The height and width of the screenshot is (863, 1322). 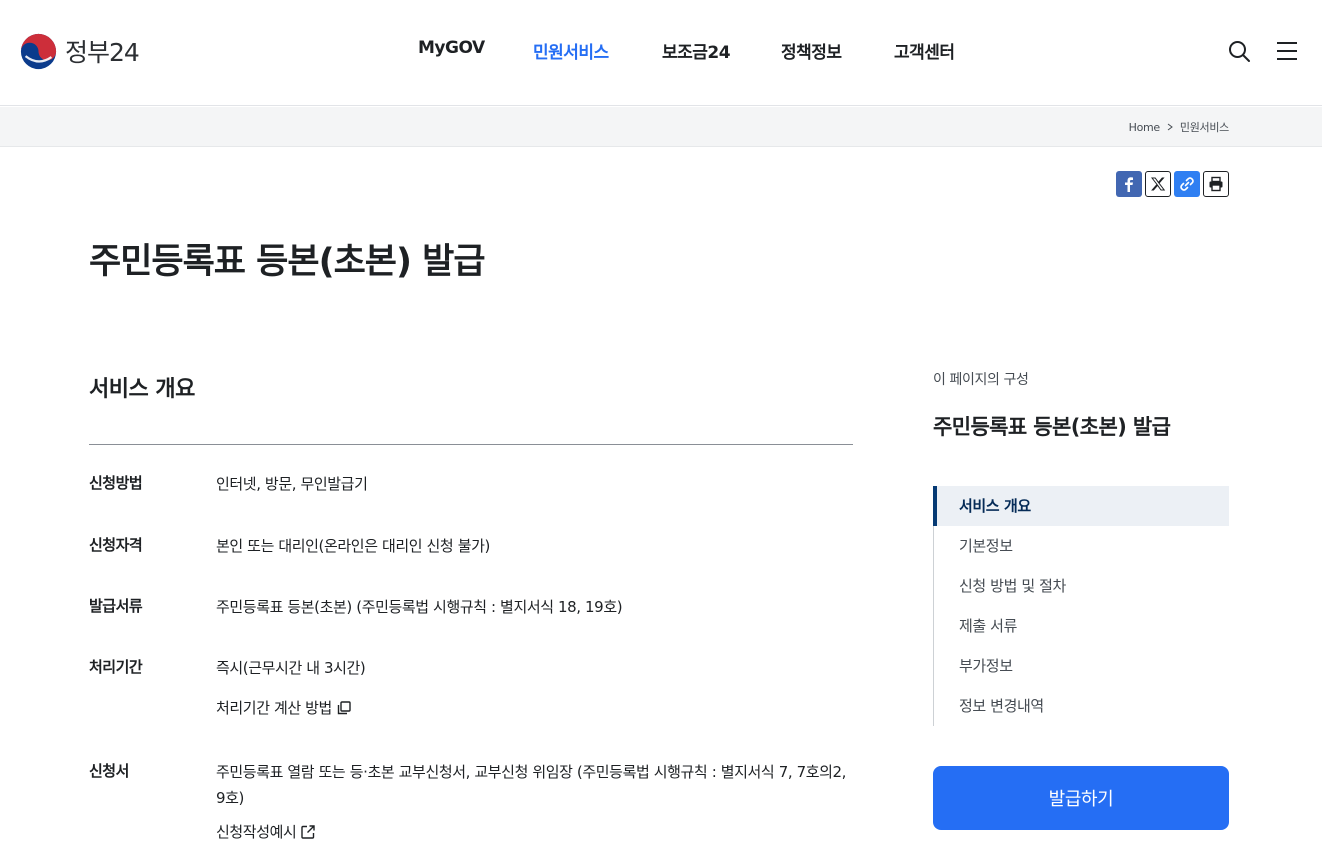 I want to click on info-value: 인터넷, 방문, 무인발급기, so click(x=292, y=484).